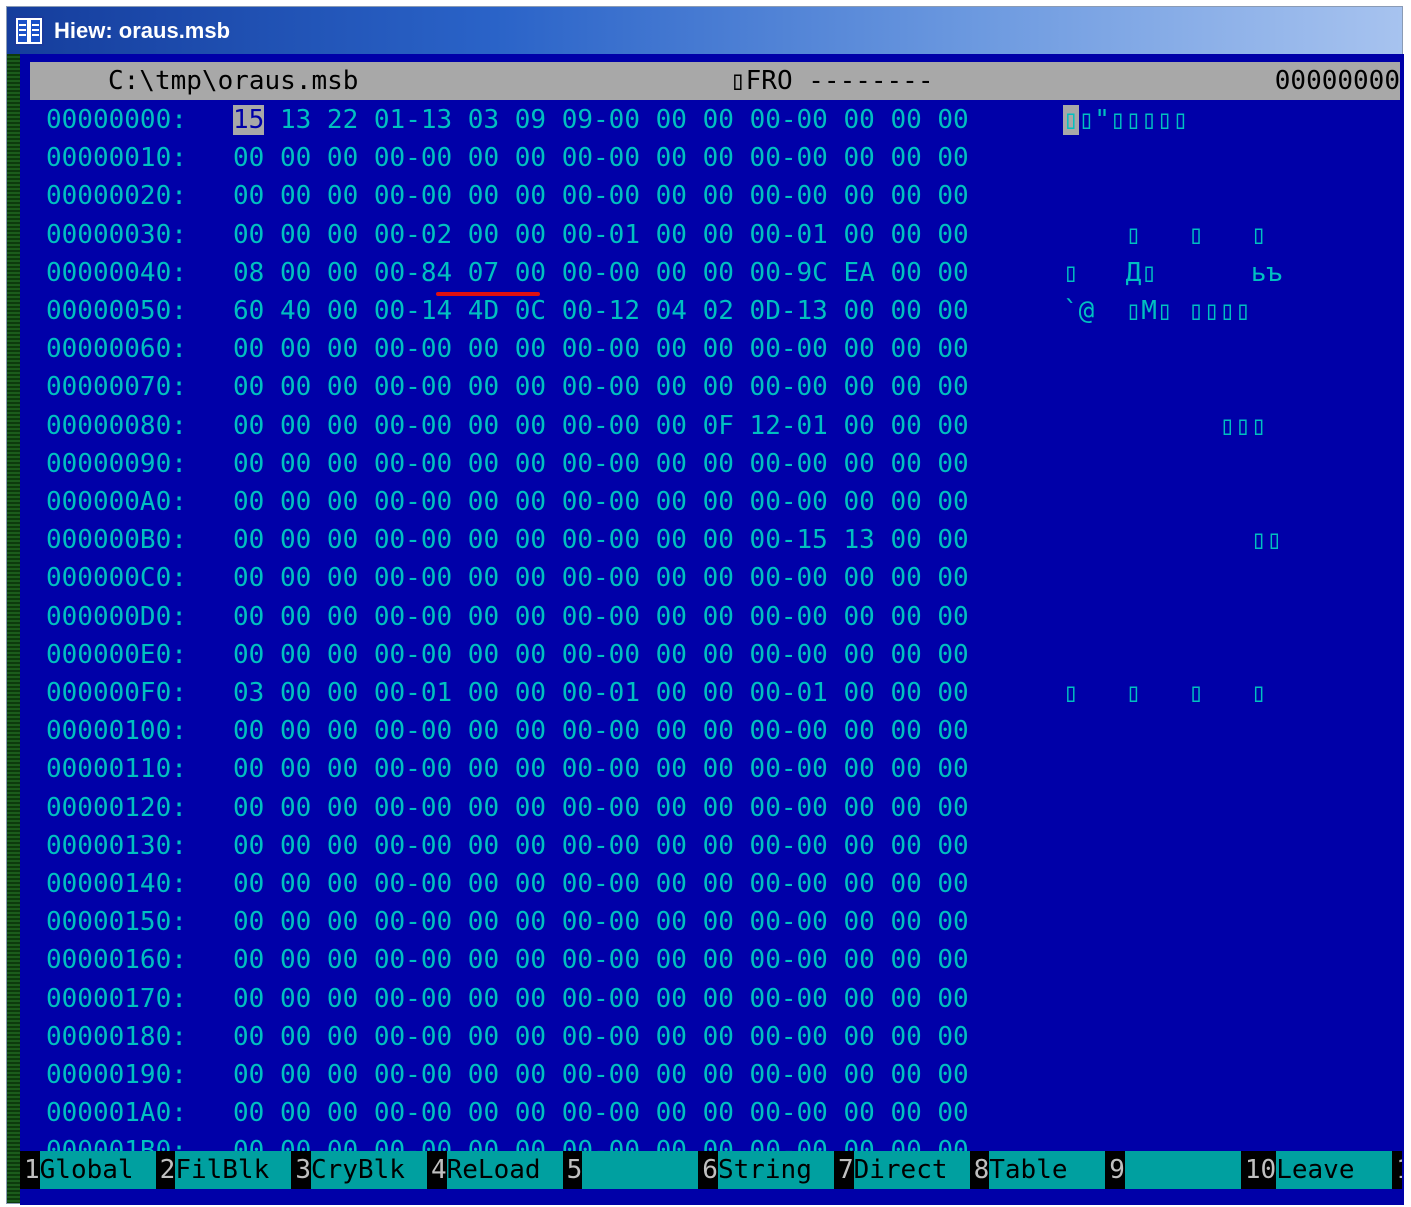 This screenshot has height=1207, width=1411. I want to click on fkey-3: 3 CryBlk, so click(359, 1170).